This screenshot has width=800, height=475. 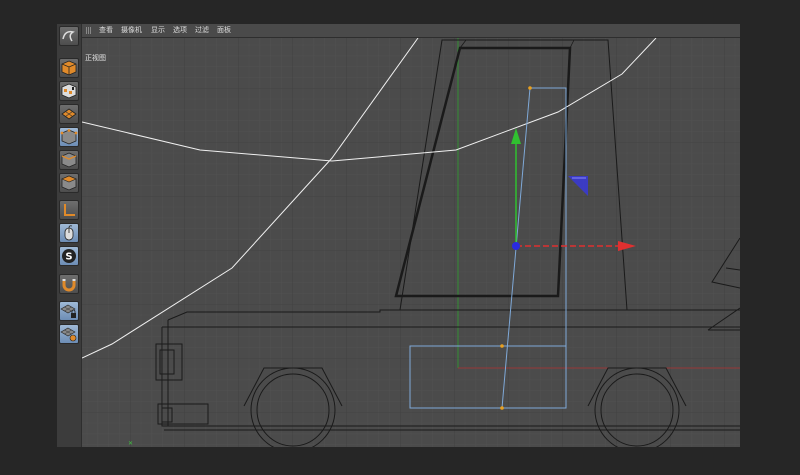 I want to click on undo-icon, so click(x=68, y=36).